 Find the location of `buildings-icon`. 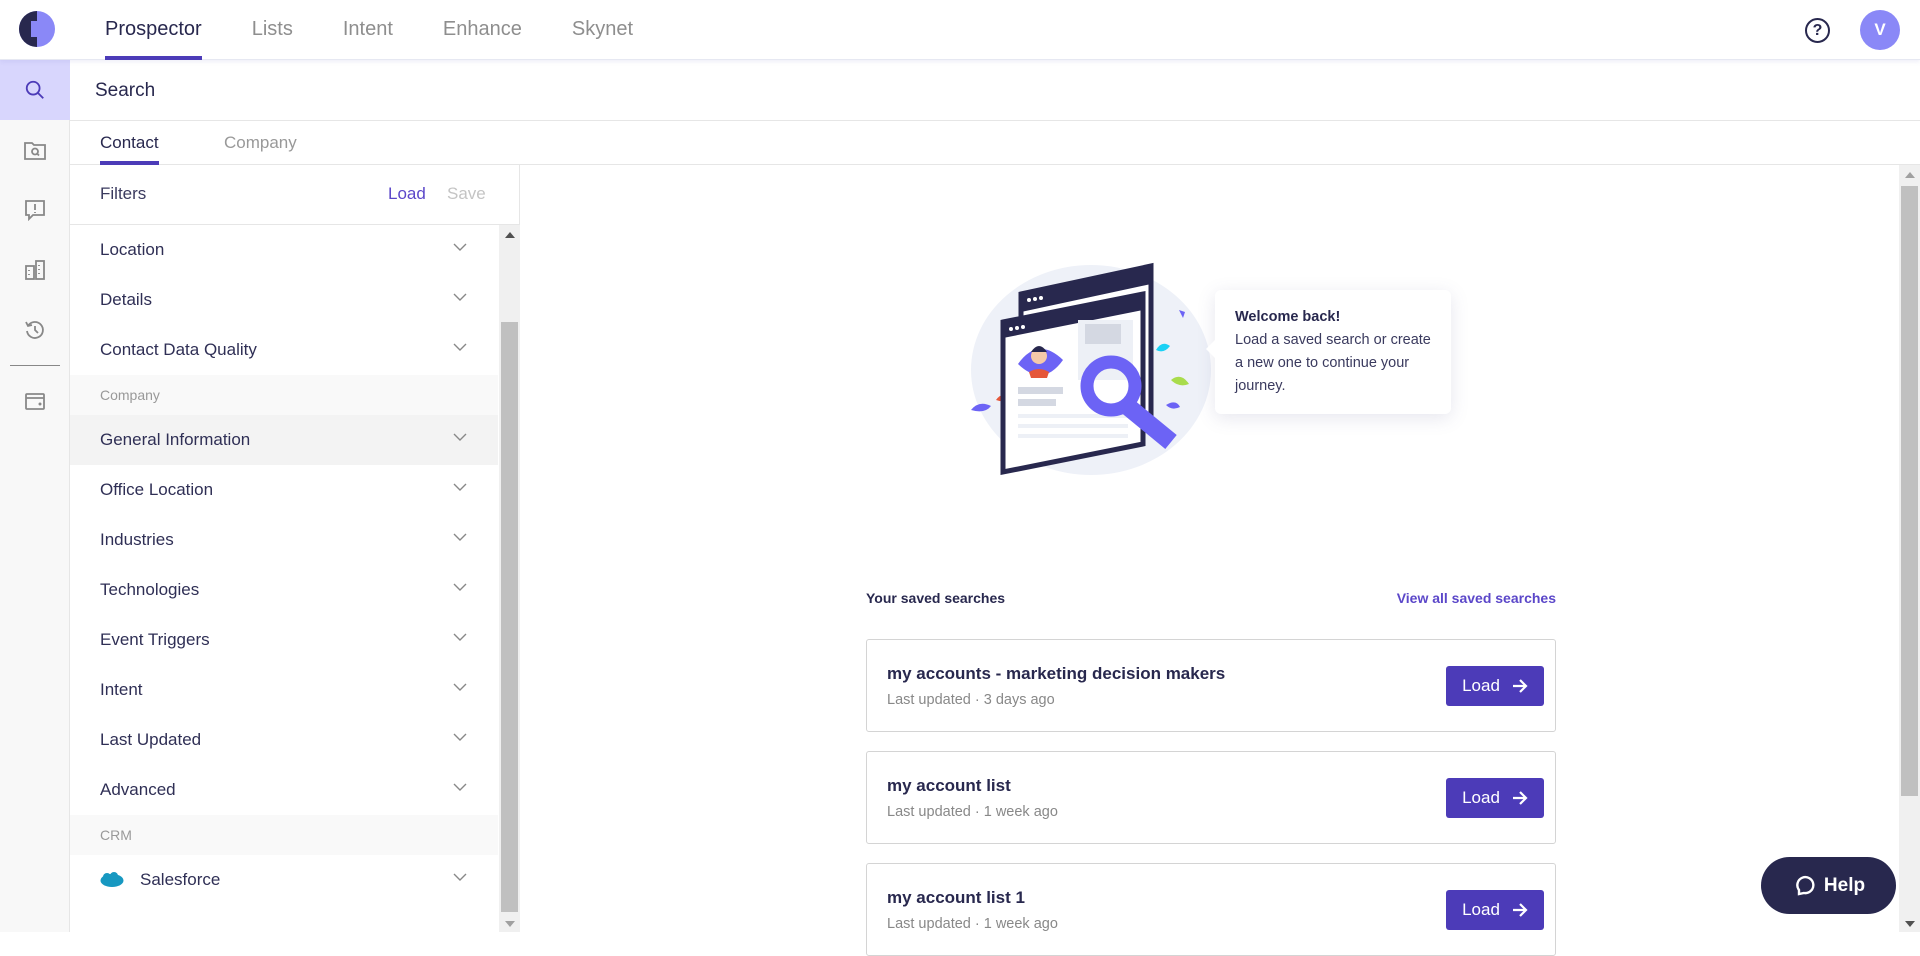

buildings-icon is located at coordinates (35, 270).